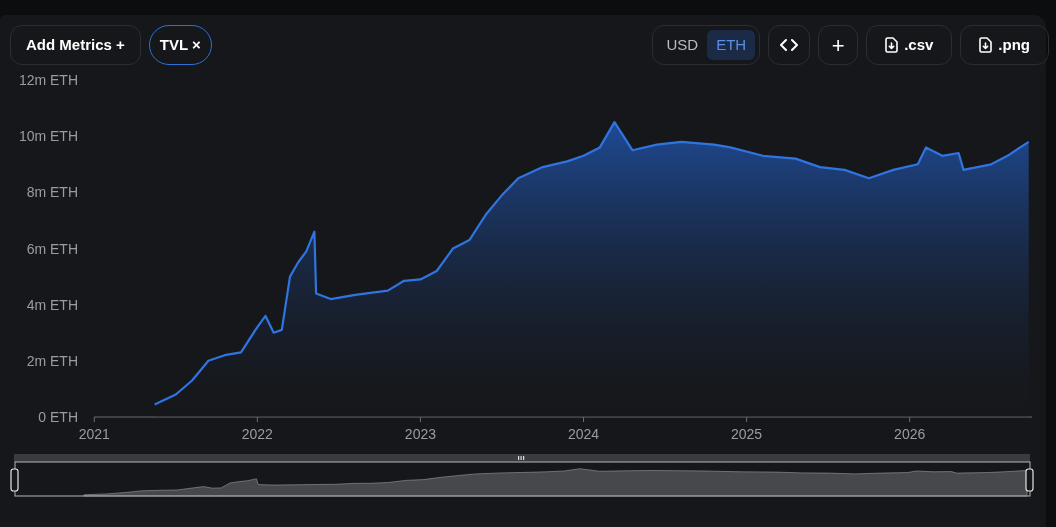  I want to click on grip-icon, so click(521, 458).